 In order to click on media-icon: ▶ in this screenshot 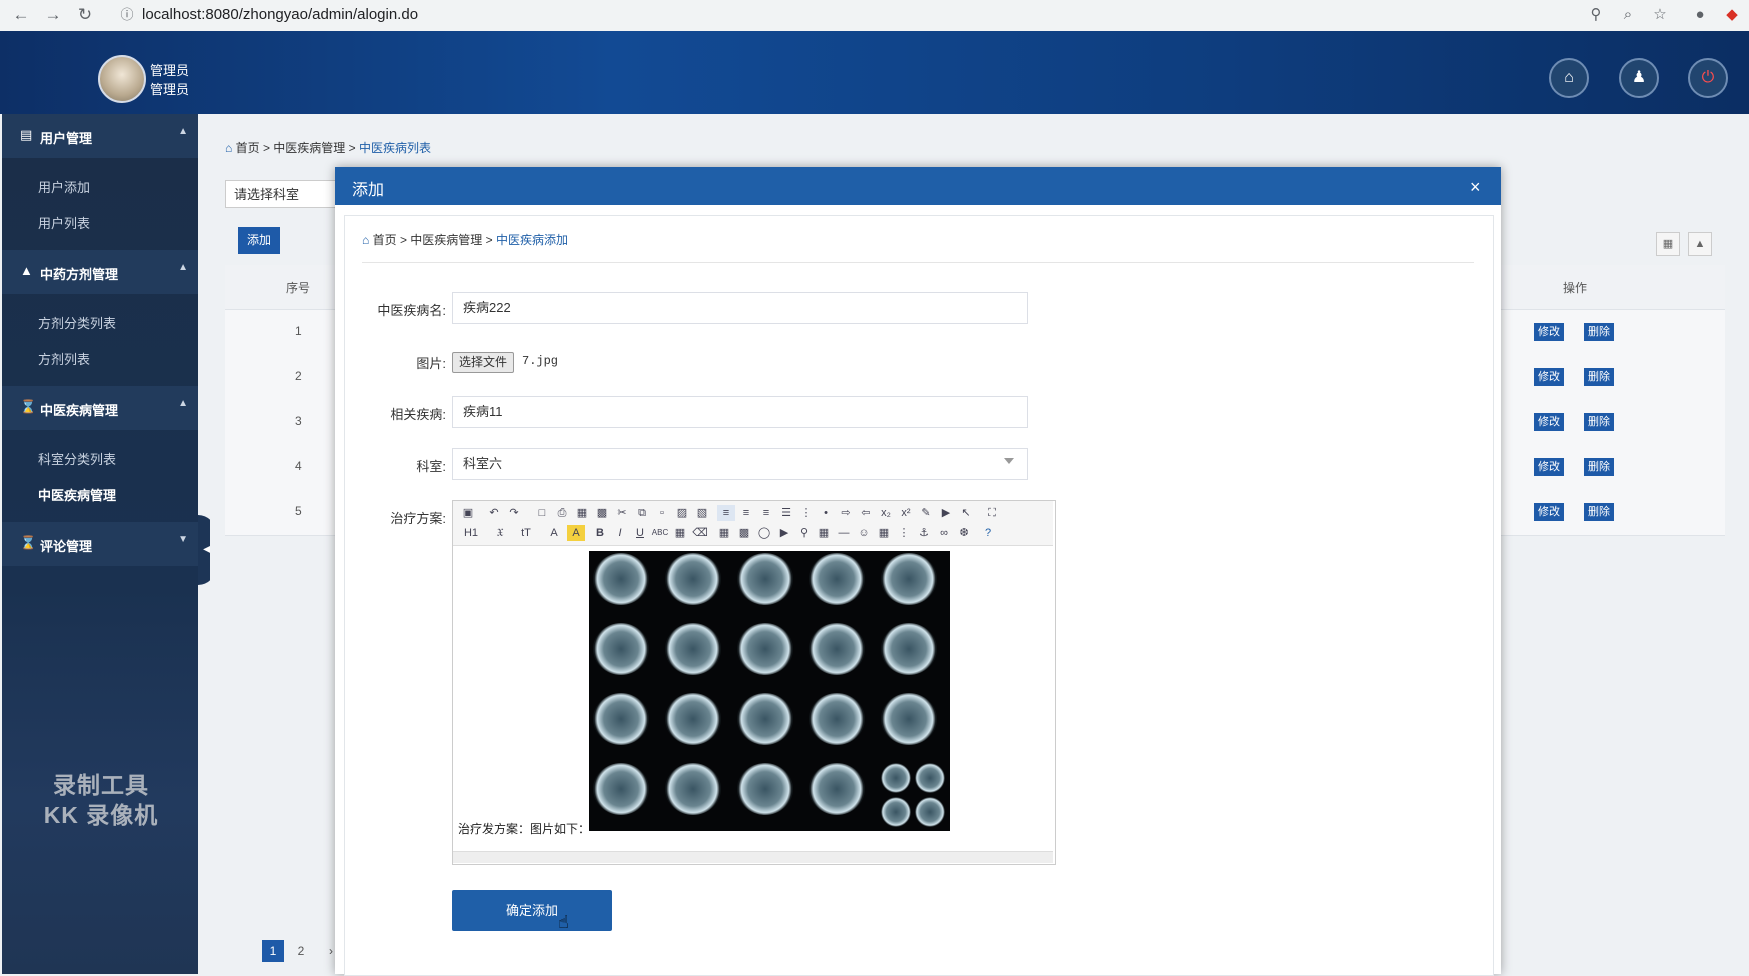, I will do `click(784, 533)`.